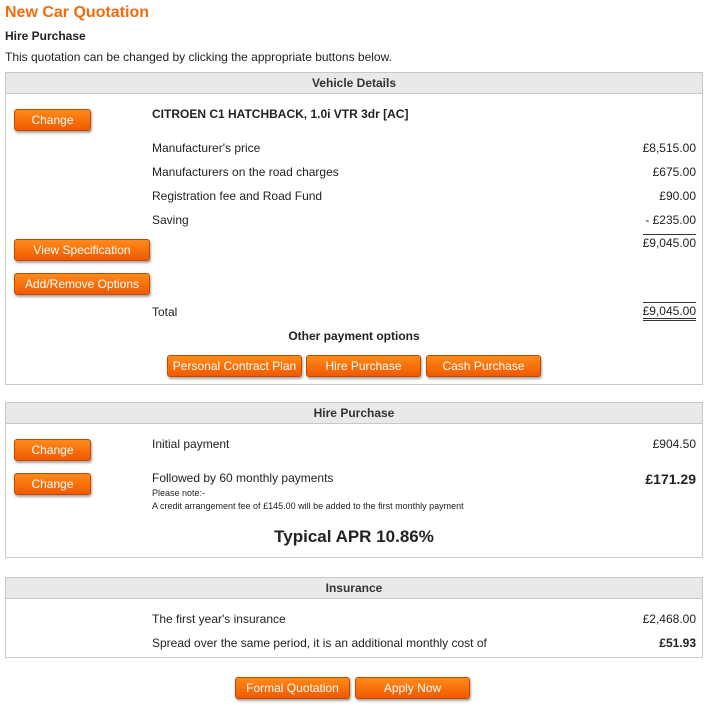 This screenshot has width=711, height=715. I want to click on personal-contract-plan-button: Personal Contract Plan, so click(234, 366).